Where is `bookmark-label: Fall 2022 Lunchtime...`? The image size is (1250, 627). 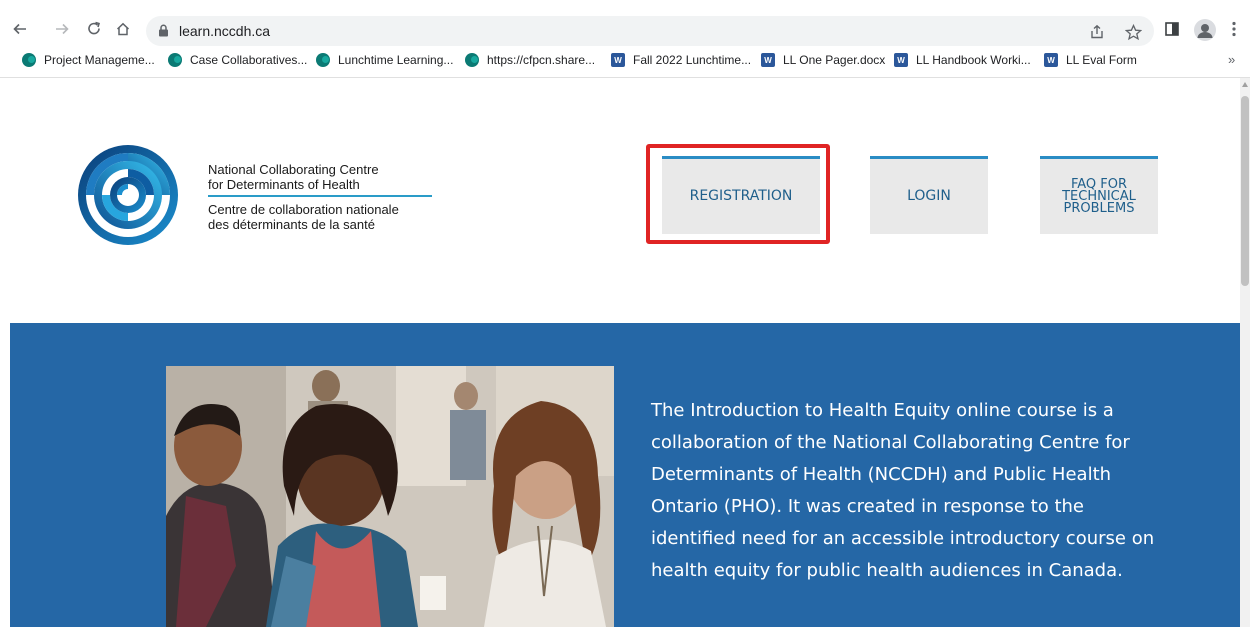 bookmark-label: Fall 2022 Lunchtime... is located at coordinates (692, 60).